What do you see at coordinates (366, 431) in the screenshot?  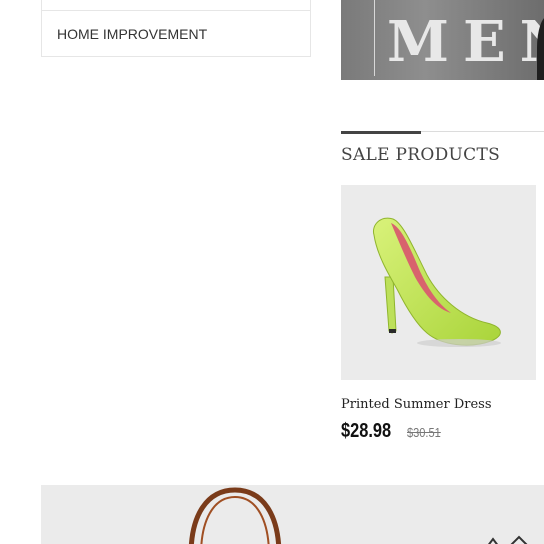 I see `product-price: $28.98` at bounding box center [366, 431].